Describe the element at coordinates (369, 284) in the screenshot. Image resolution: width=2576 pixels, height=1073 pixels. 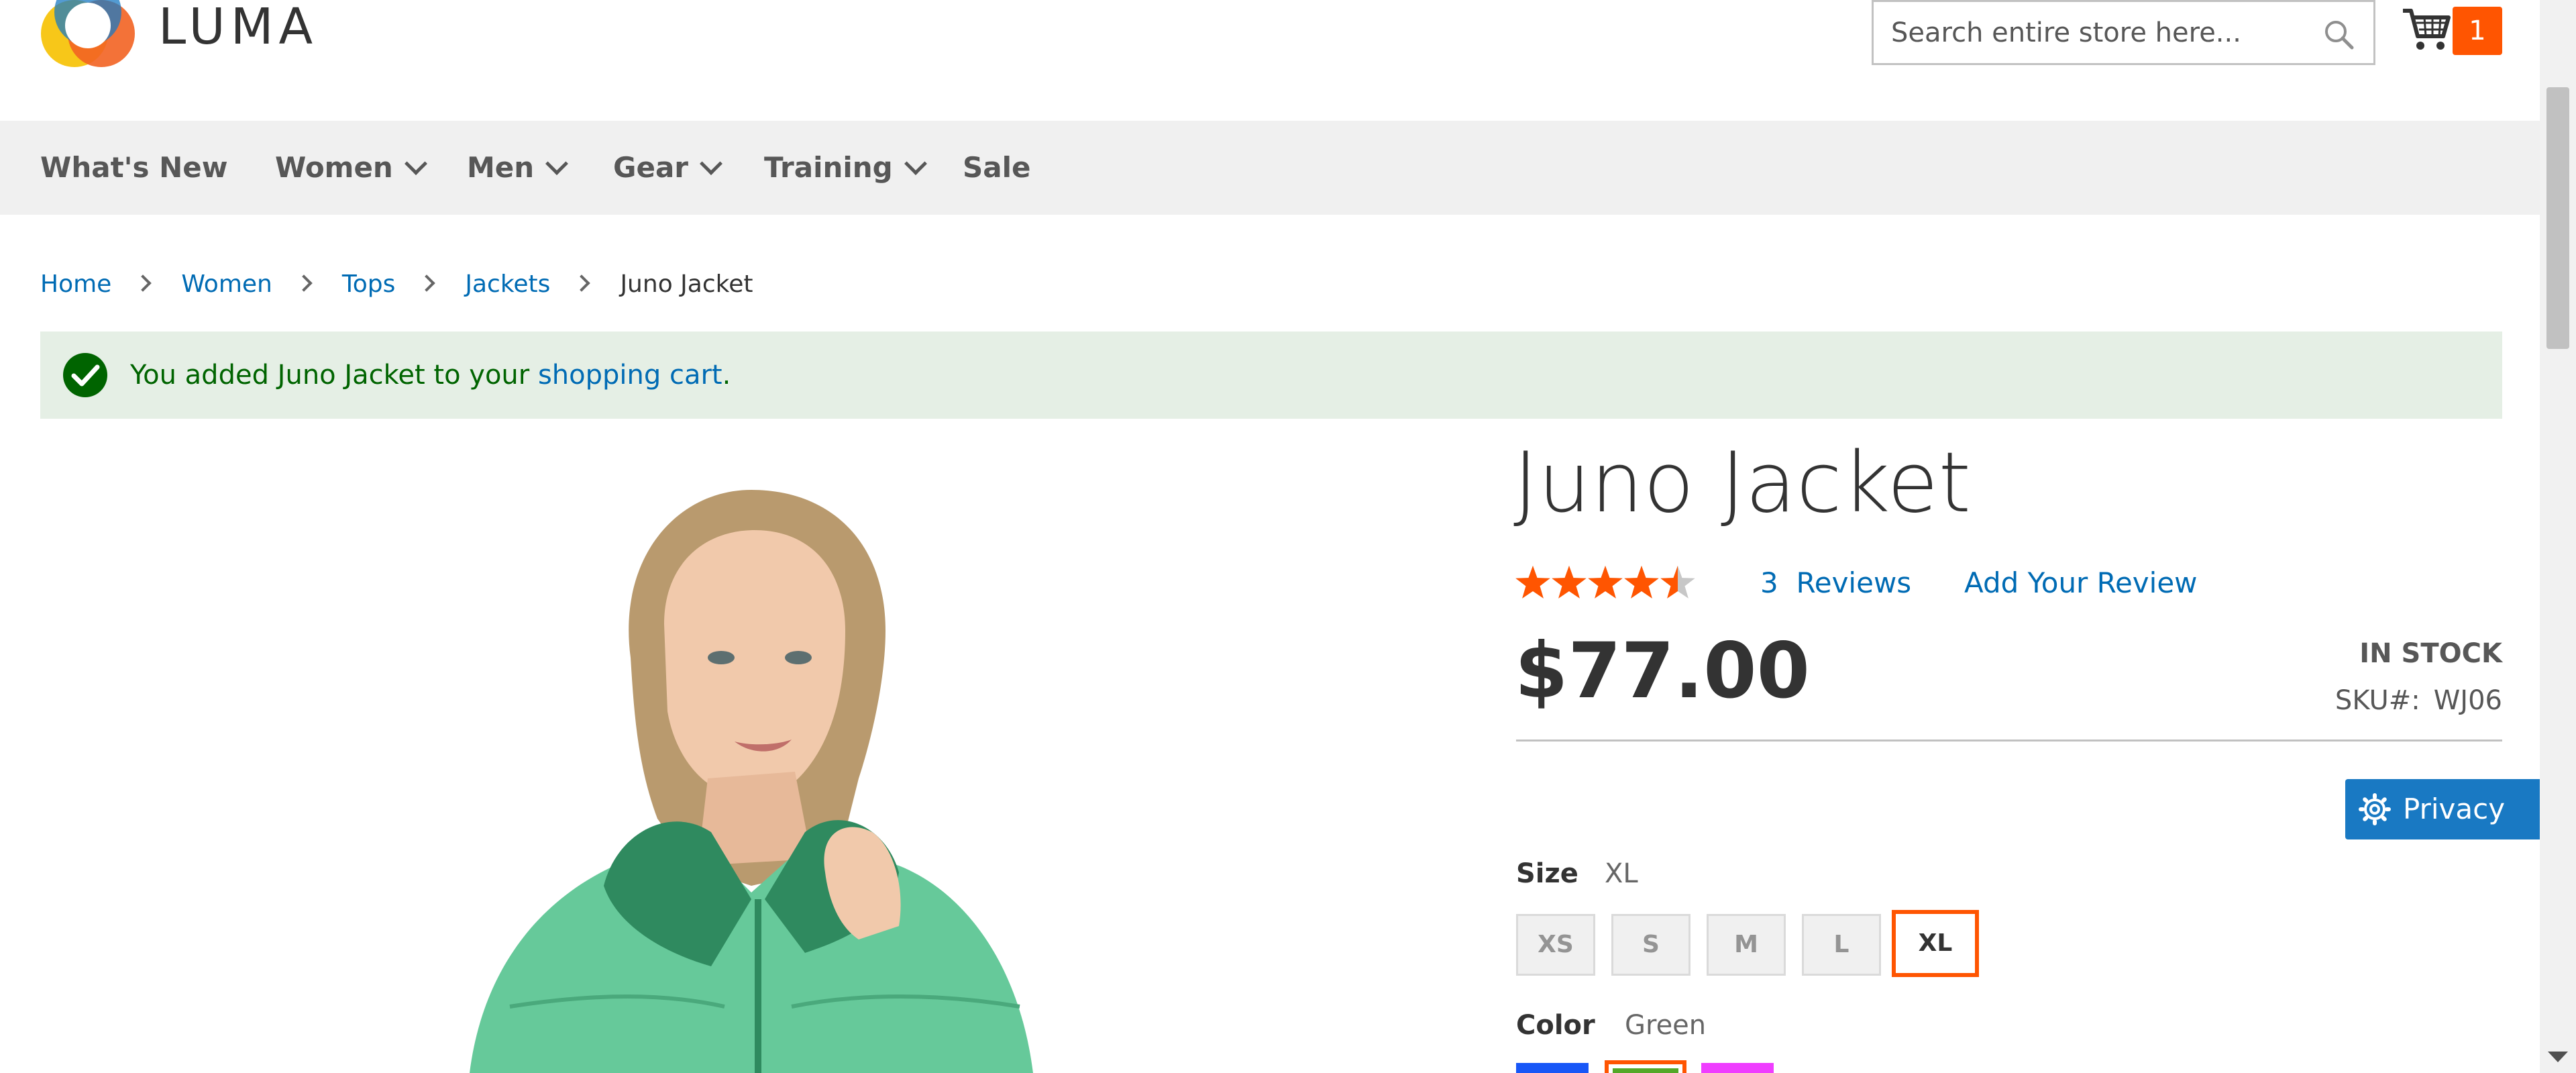
I see `breadcrumb-tops: Tops` at that location.